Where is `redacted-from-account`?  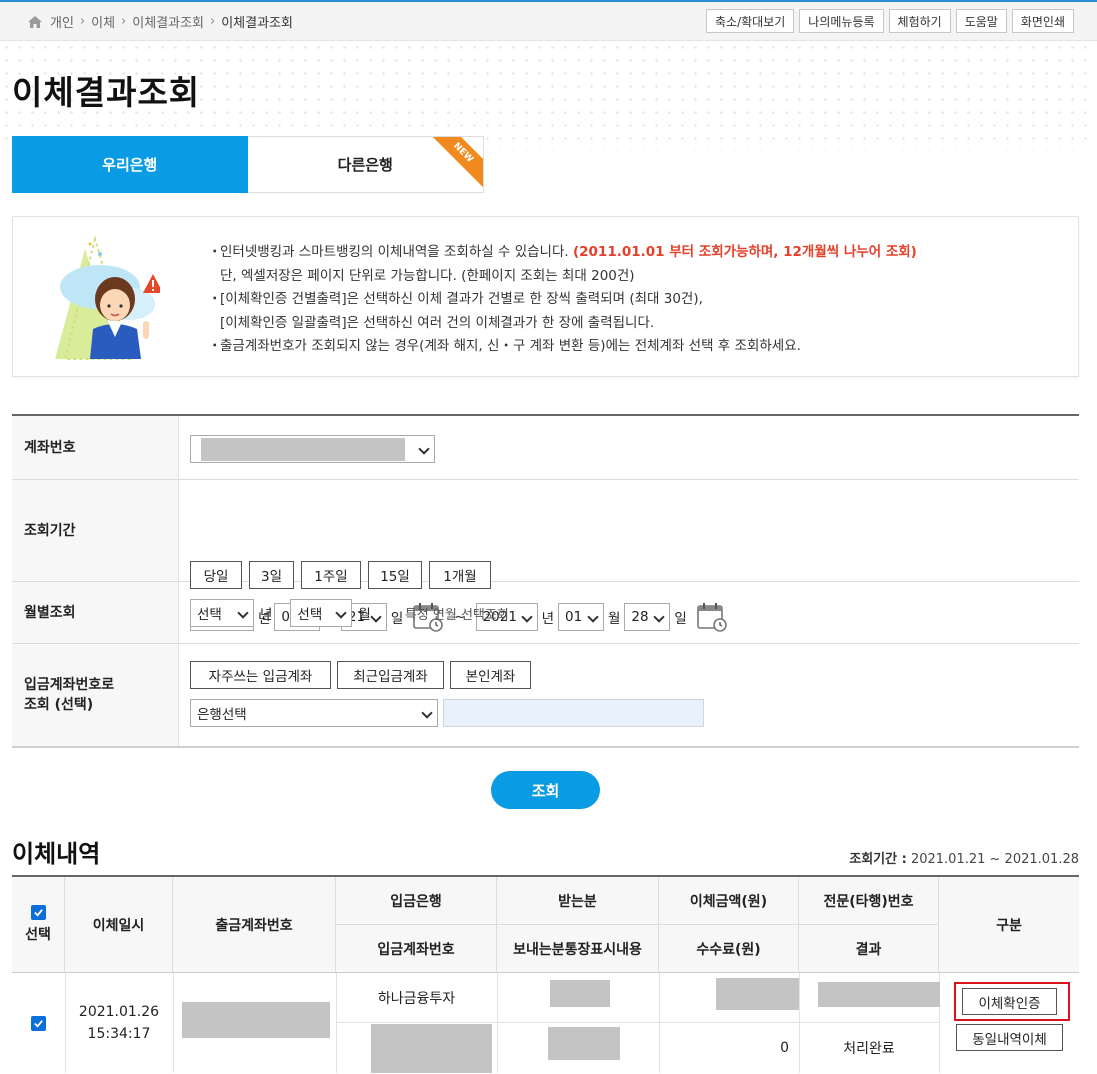
redacted-from-account is located at coordinates (256, 1020).